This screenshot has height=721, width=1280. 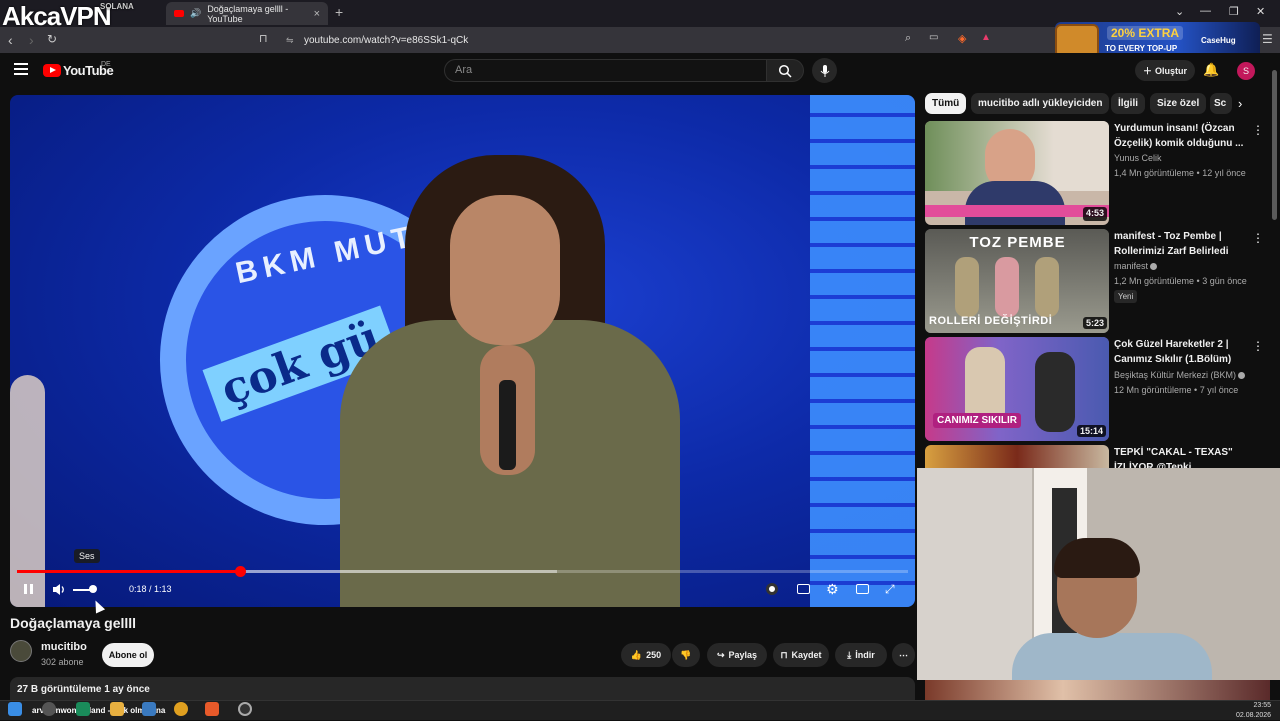 What do you see at coordinates (245, 709) in the screenshot?
I see `obs-icon` at bounding box center [245, 709].